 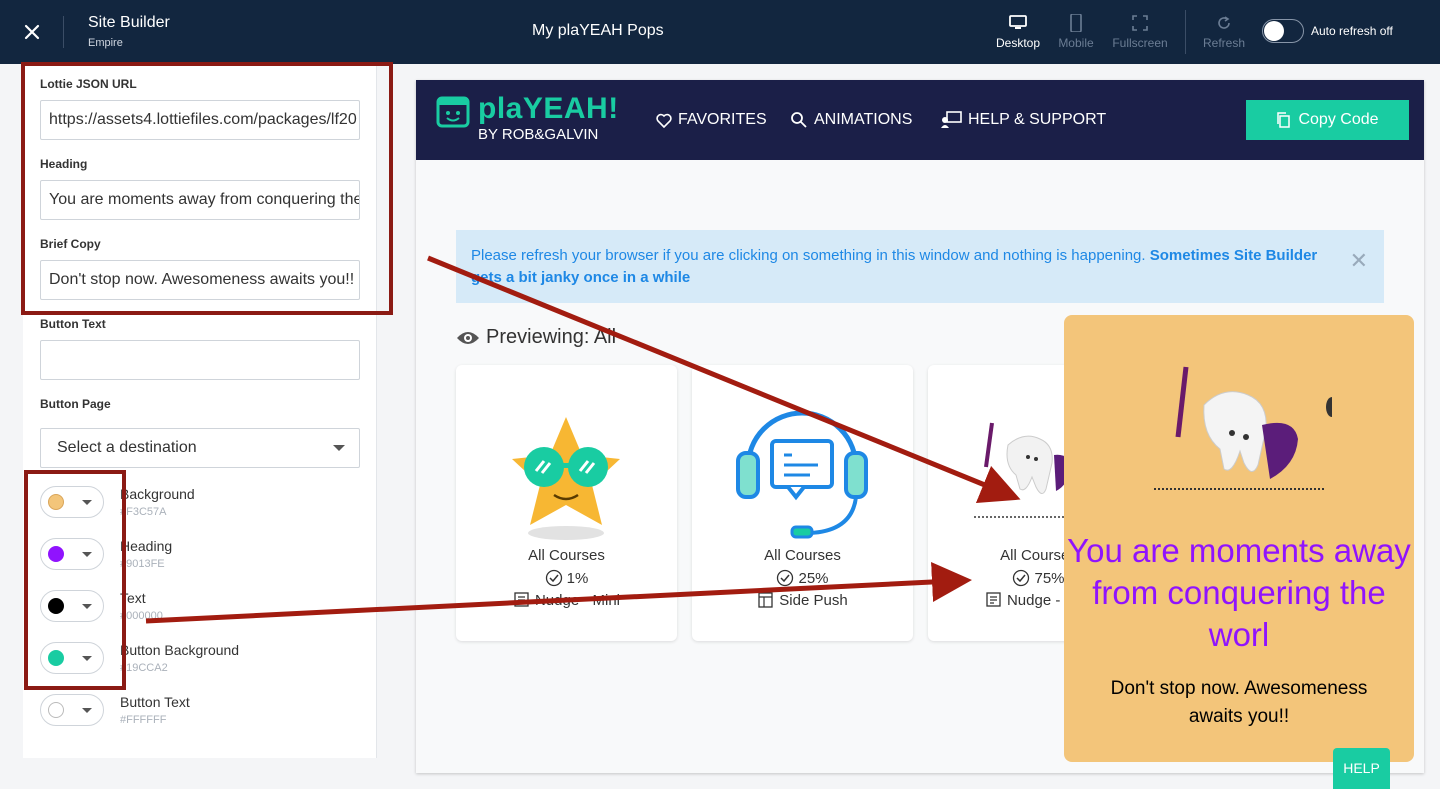 I want to click on card-type: Nudge - Mini, so click(x=566, y=600).